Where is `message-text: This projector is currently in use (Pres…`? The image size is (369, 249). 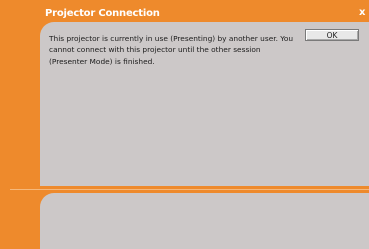
message-text: This projector is currently in use (Pres… is located at coordinates (171, 50).